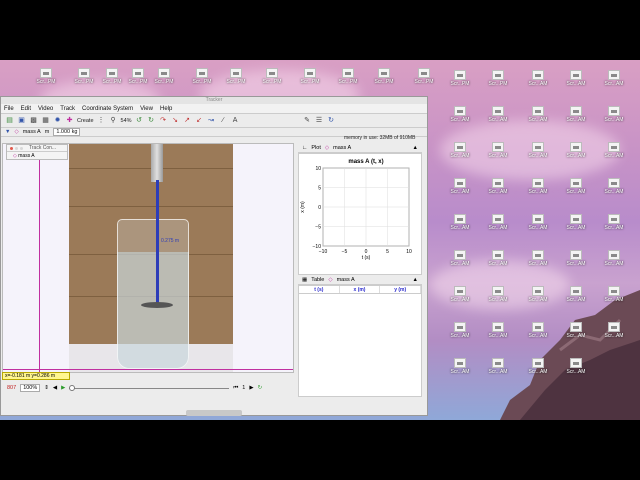  What do you see at coordinates (33, 120) in the screenshot?
I see `open-video-icon: ▩` at bounding box center [33, 120].